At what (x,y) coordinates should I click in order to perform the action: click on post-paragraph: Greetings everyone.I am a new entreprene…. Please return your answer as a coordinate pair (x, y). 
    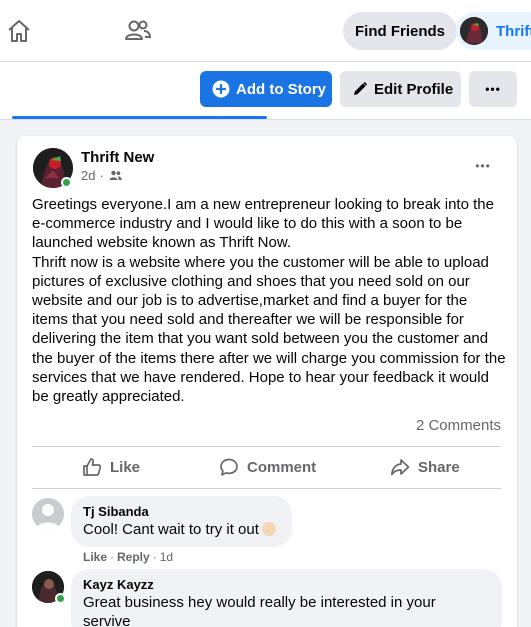
    Looking at the image, I should click on (263, 224).